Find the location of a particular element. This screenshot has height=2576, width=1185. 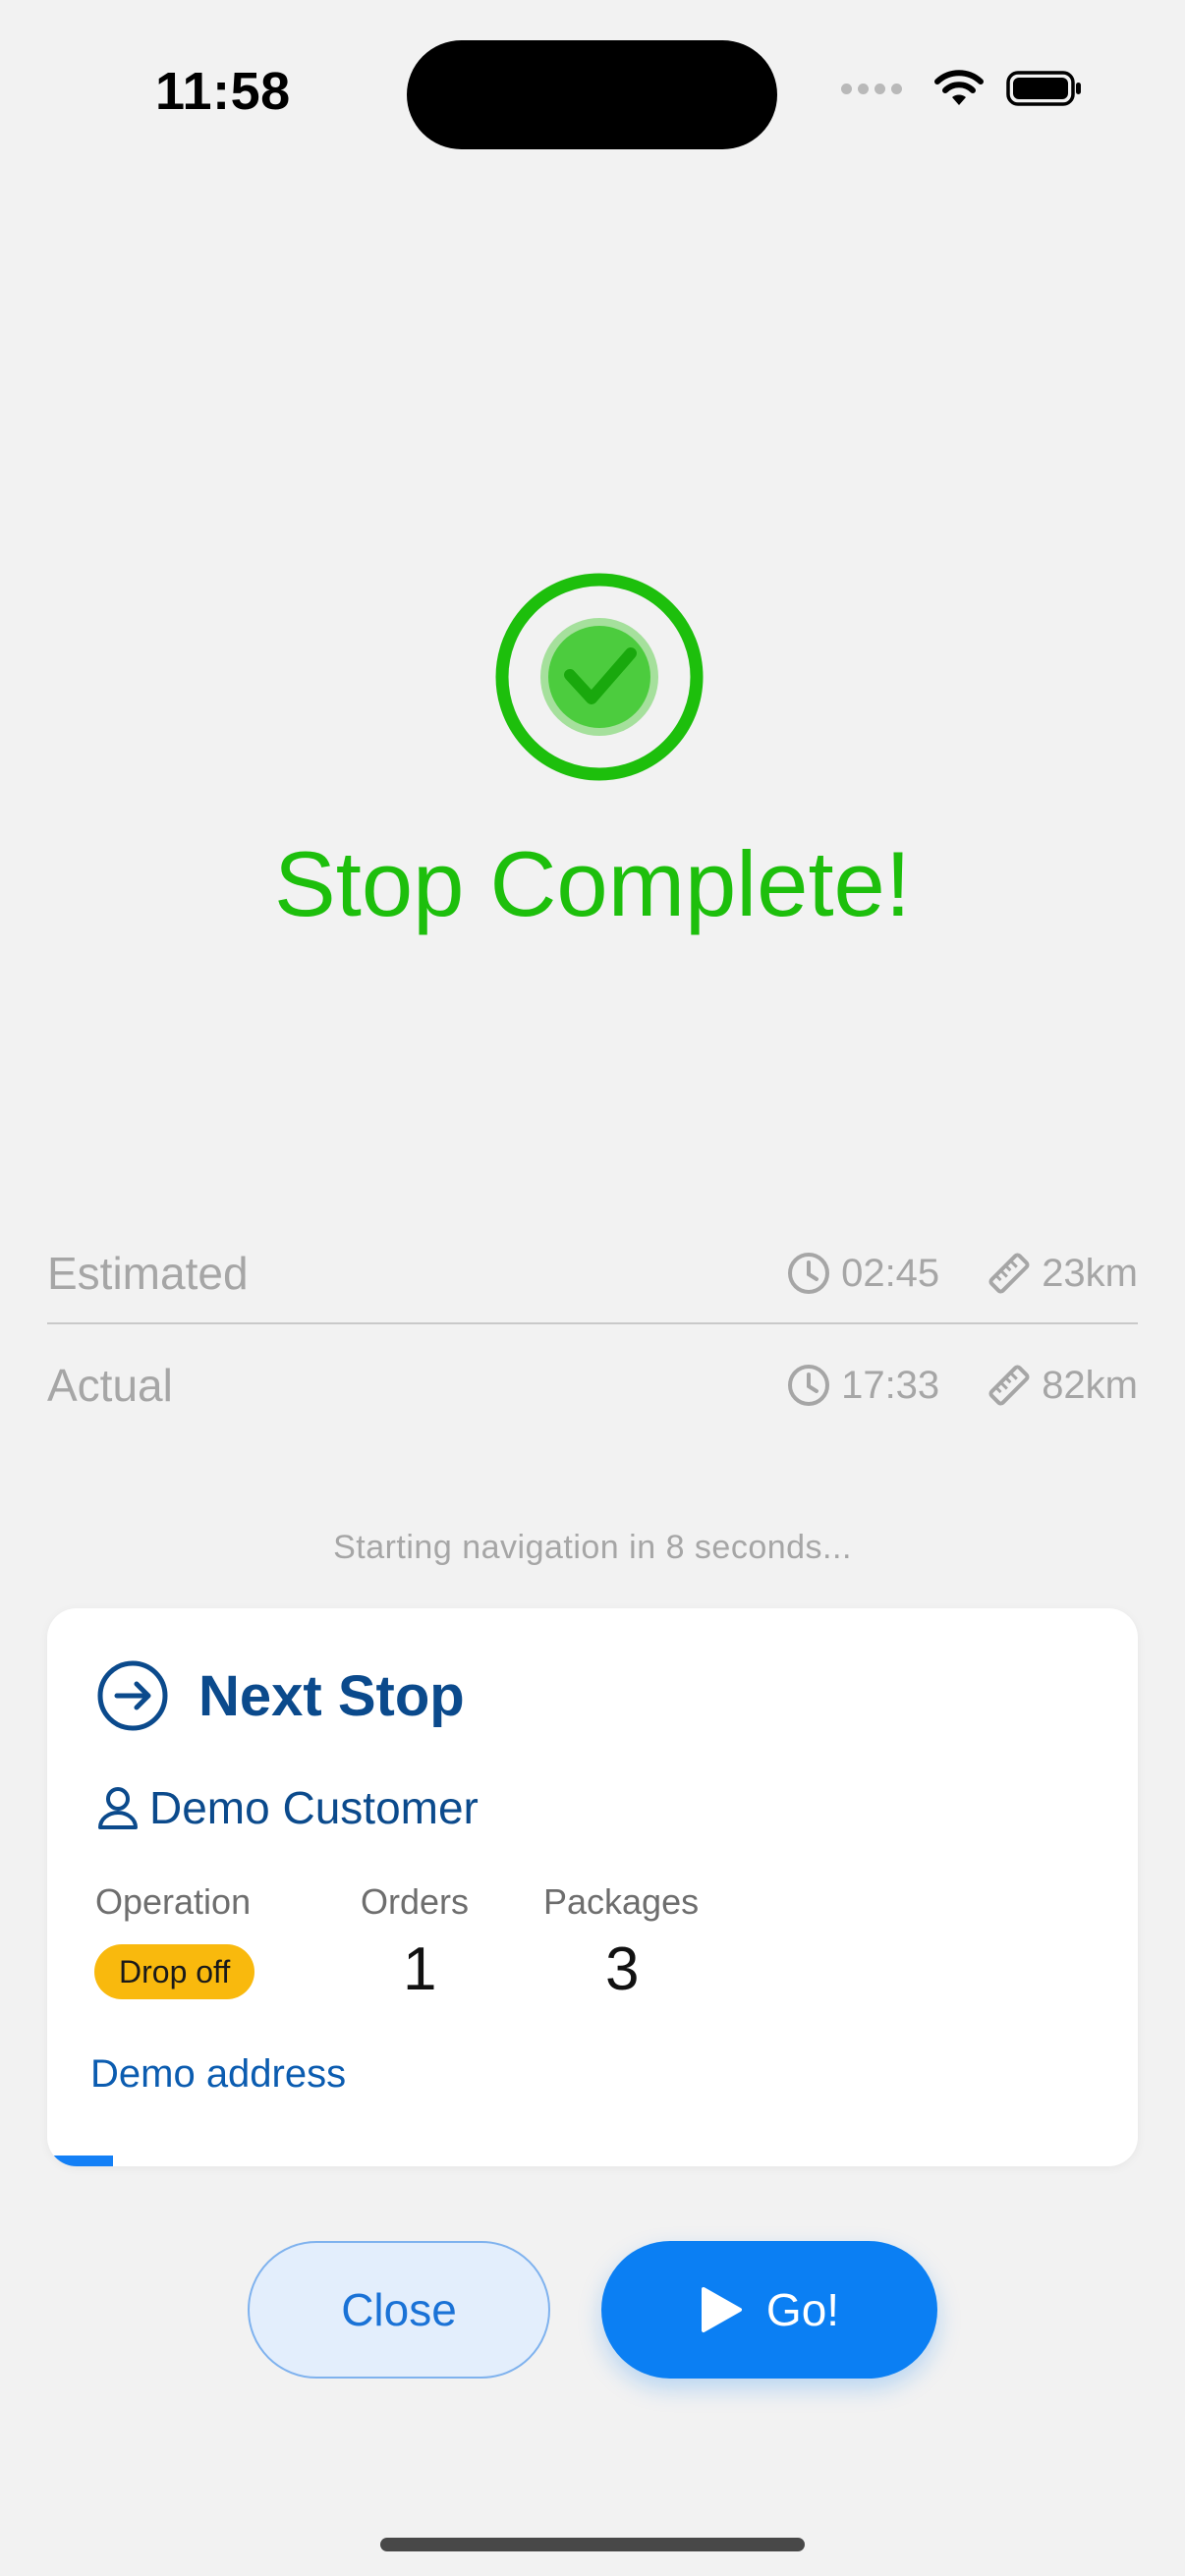

packages-header: Packages is located at coordinates (622, 1901).